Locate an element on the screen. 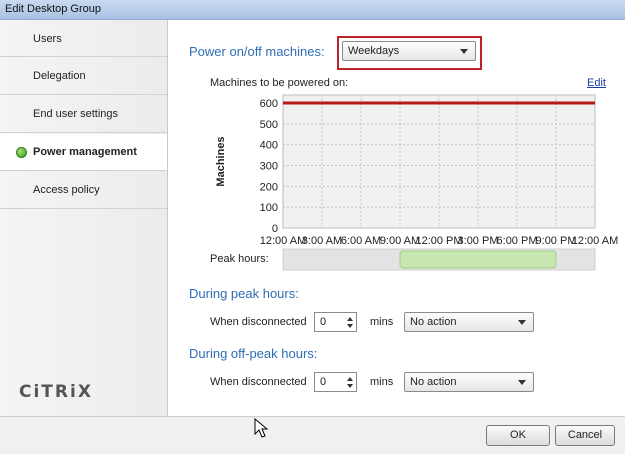 Image resolution: width=625 pixels, height=454 pixels. peak-minutes-stepper: 0 is located at coordinates (335, 322).